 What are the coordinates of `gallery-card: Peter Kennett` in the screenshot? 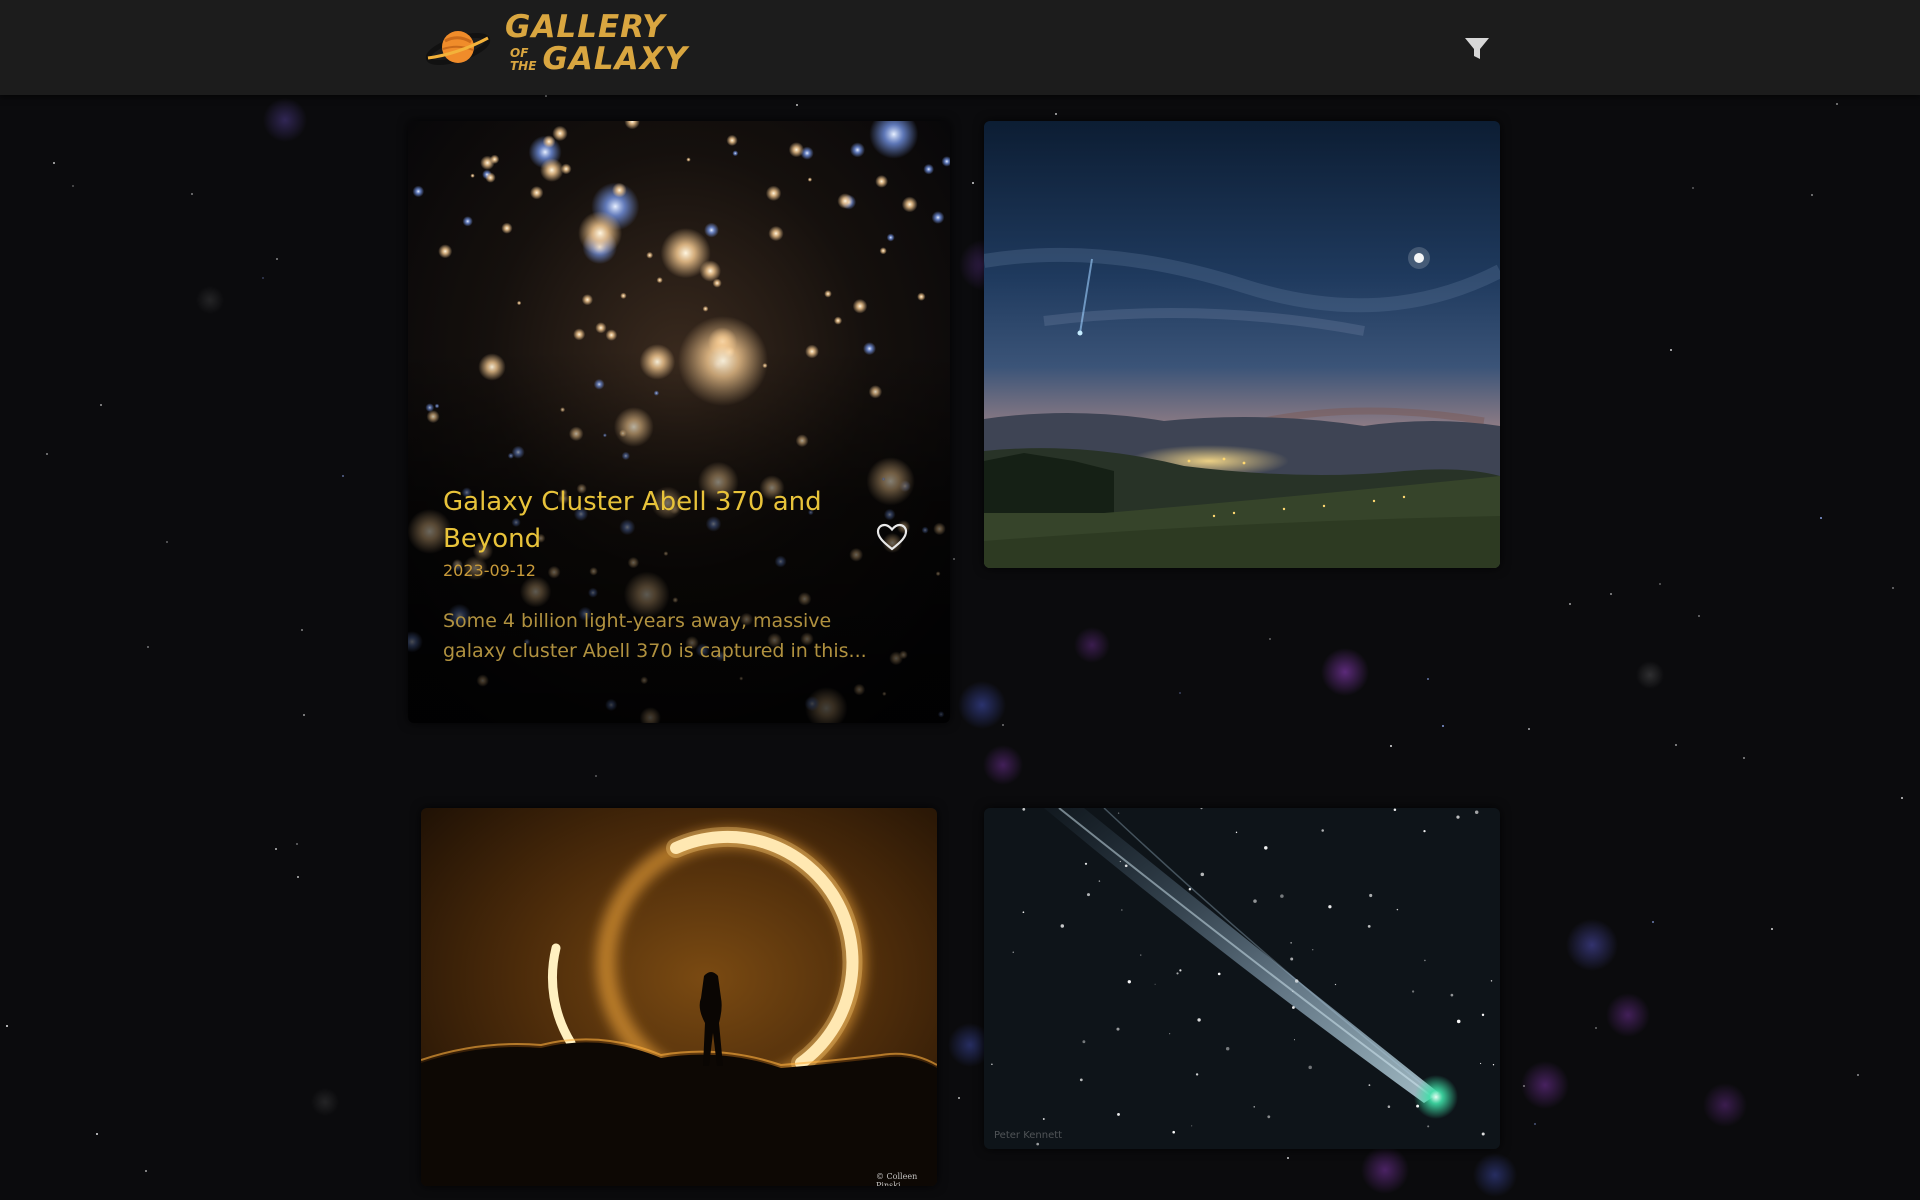 It's located at (1242, 978).